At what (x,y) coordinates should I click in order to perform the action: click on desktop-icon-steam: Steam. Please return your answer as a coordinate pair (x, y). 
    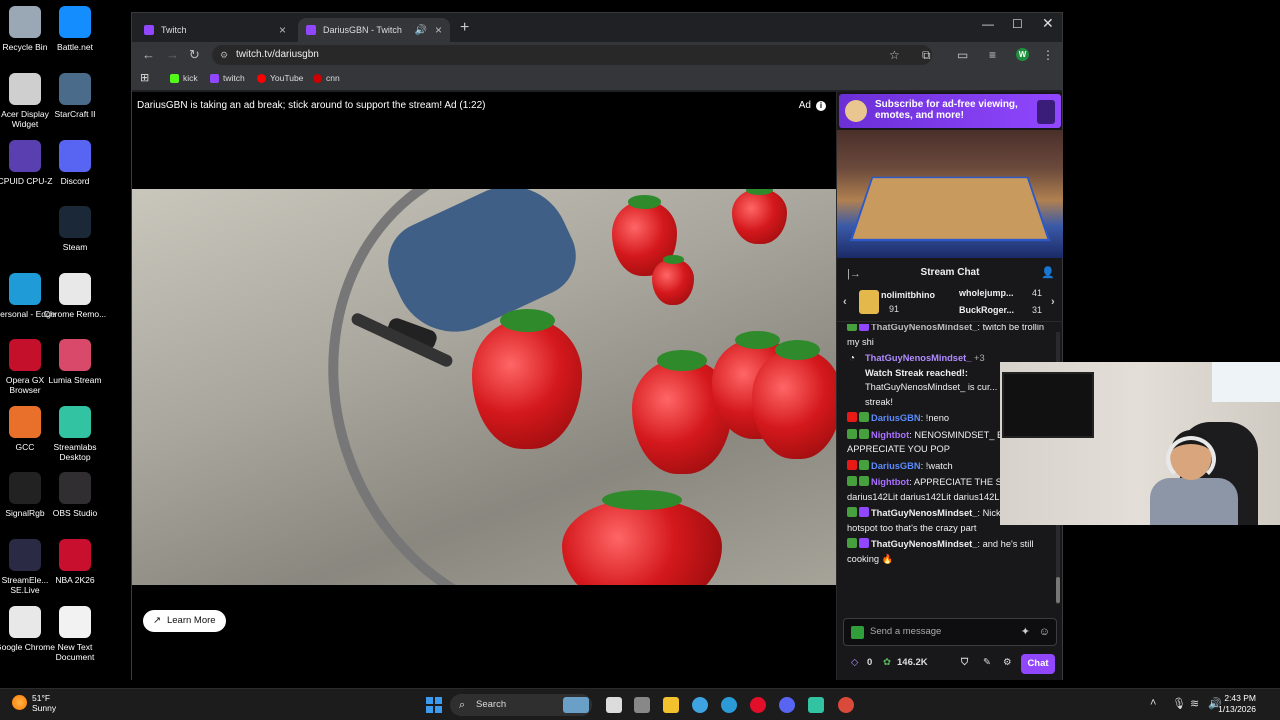
    Looking at the image, I should click on (75, 229).